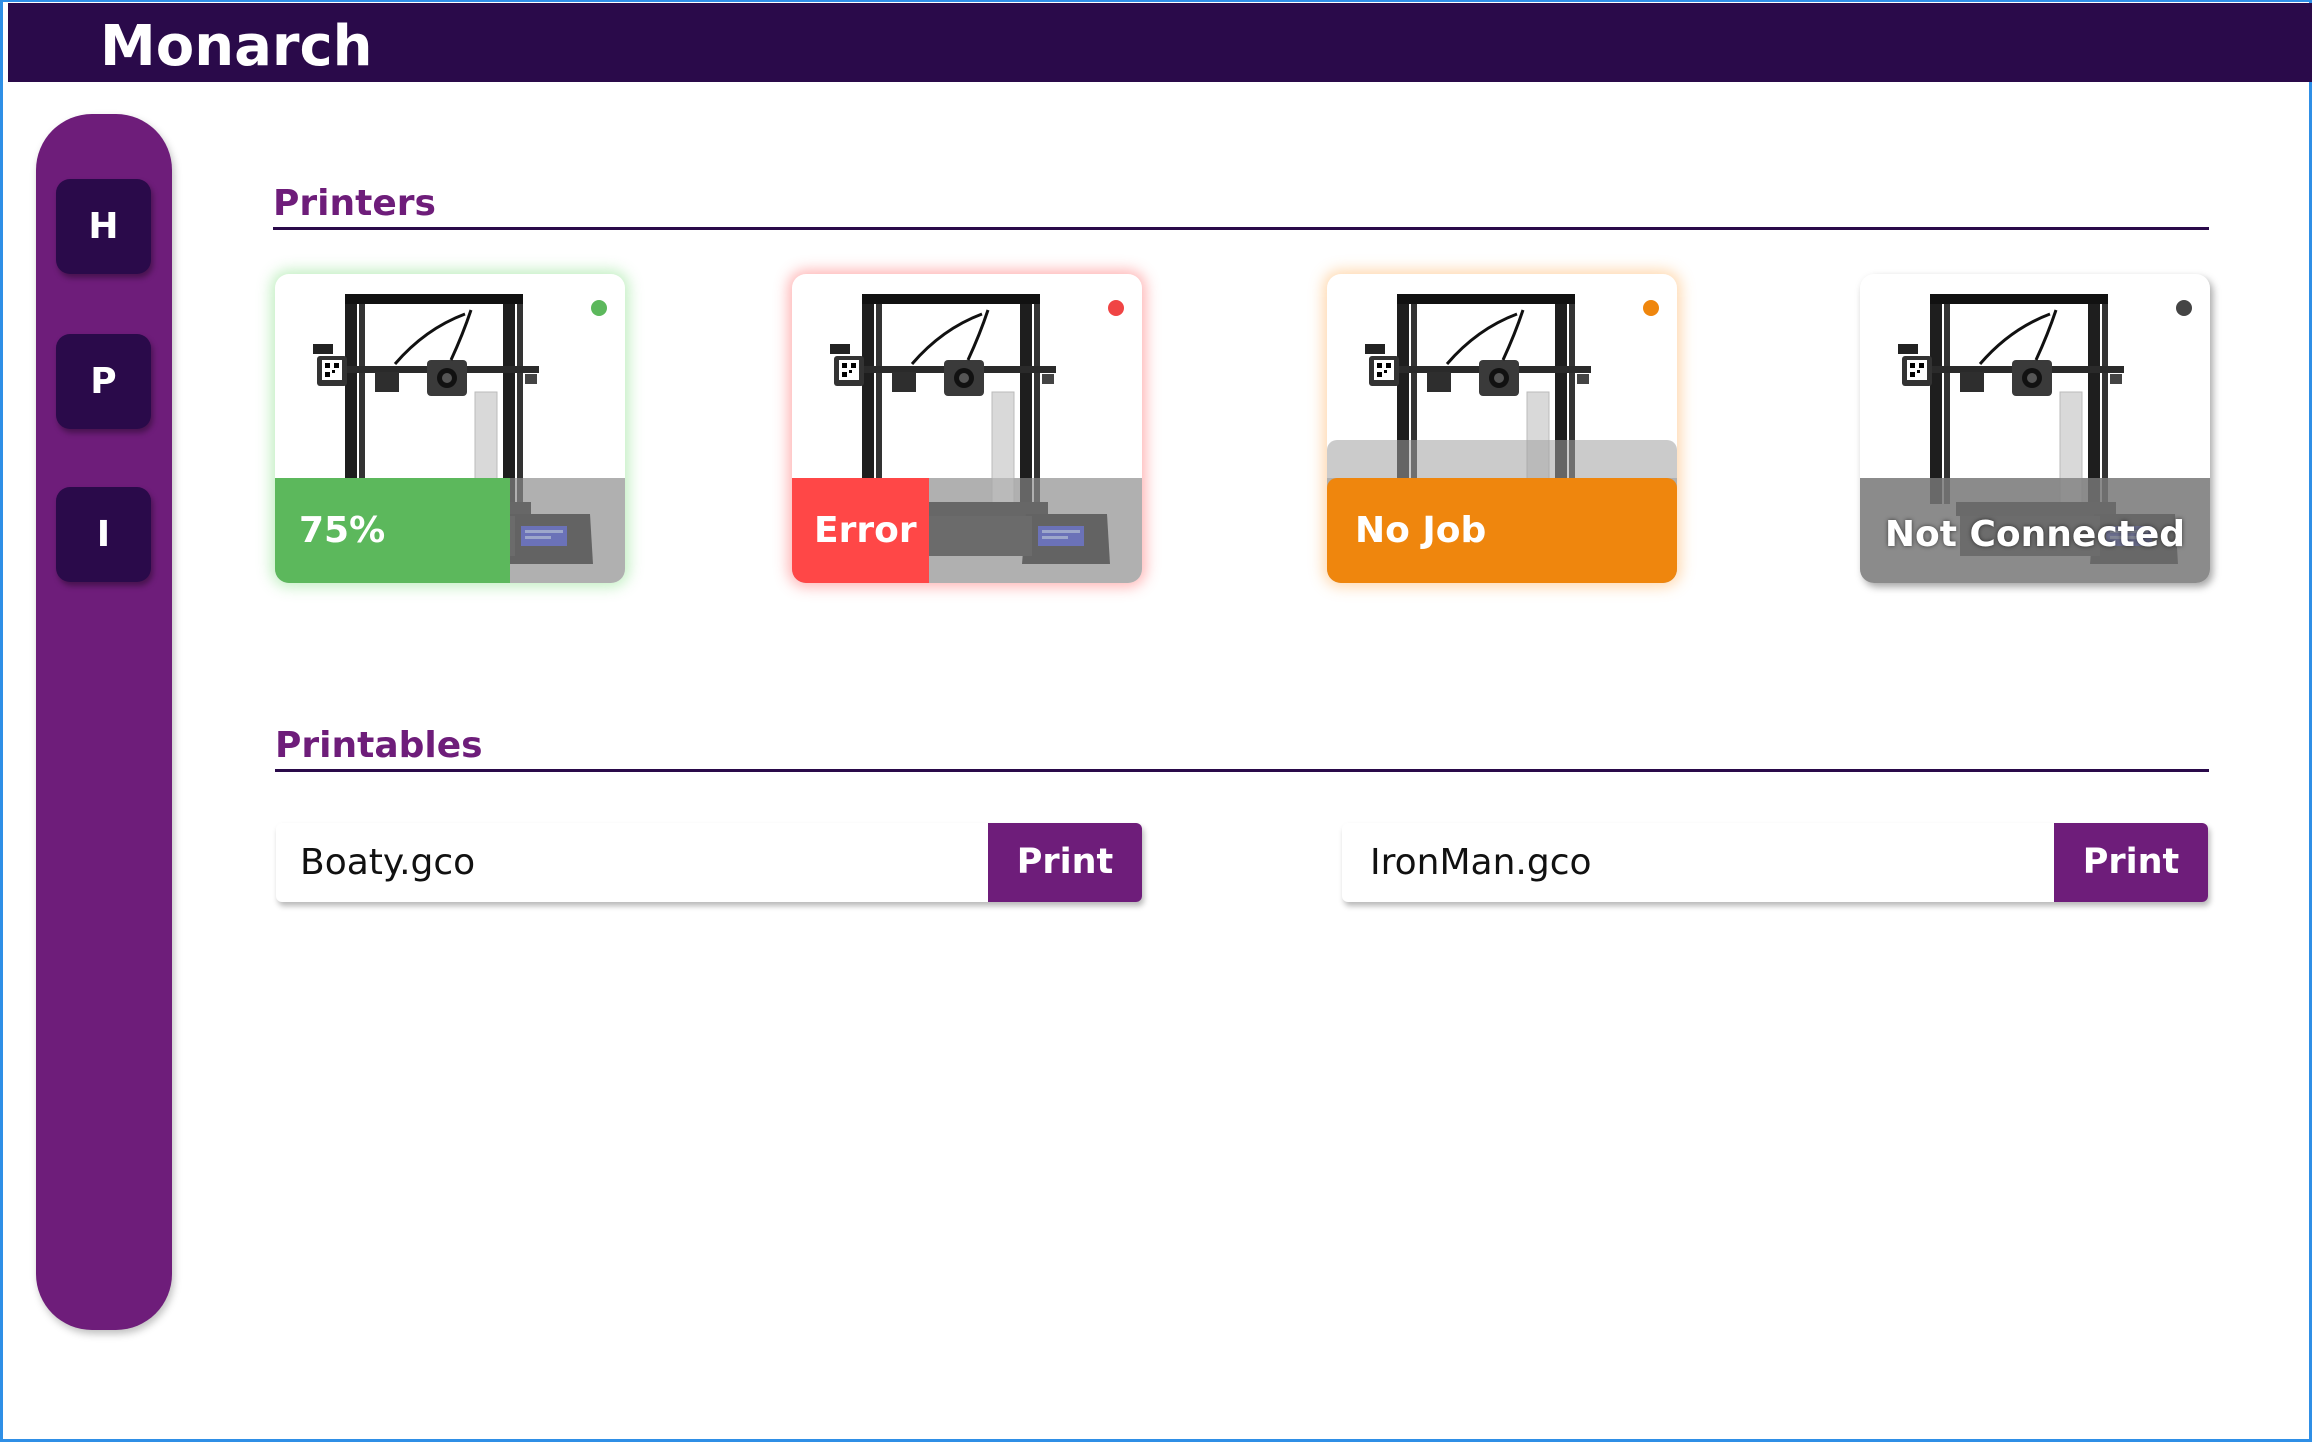 This screenshot has height=1442, width=2312. Describe the element at coordinates (104, 722) in the screenshot. I see `sidebar: H P I` at that location.